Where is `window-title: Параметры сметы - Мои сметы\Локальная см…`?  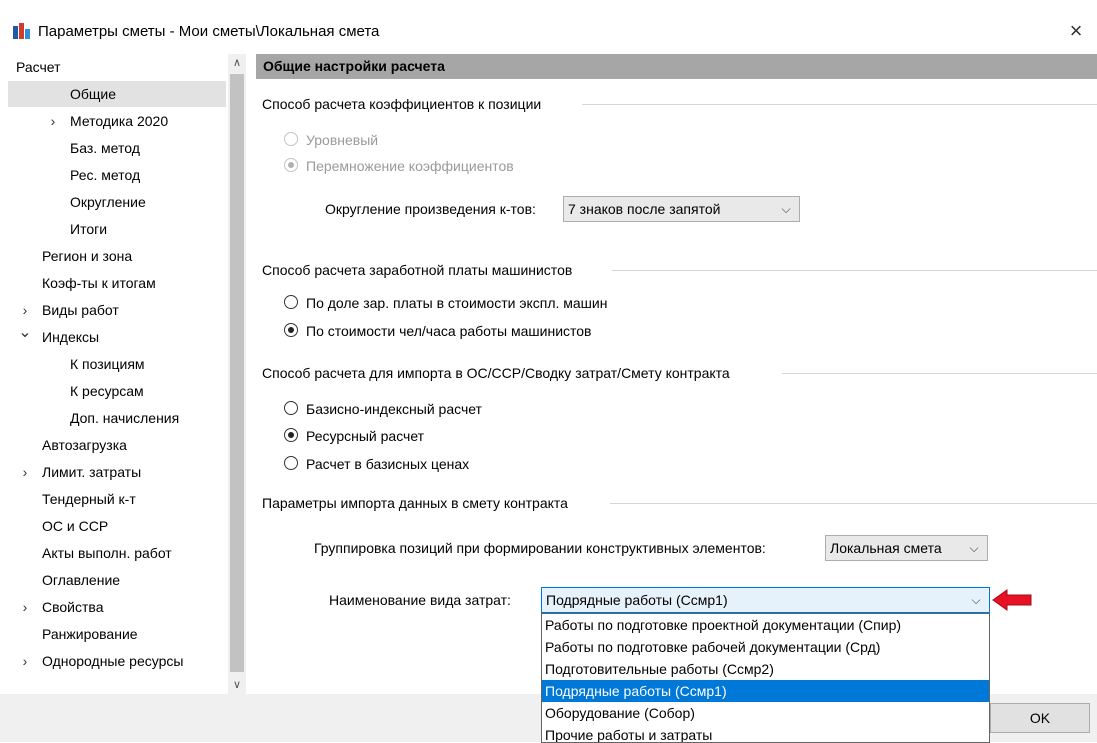 window-title: Параметры сметы - Мои сметы\Локальная см… is located at coordinates (209, 31).